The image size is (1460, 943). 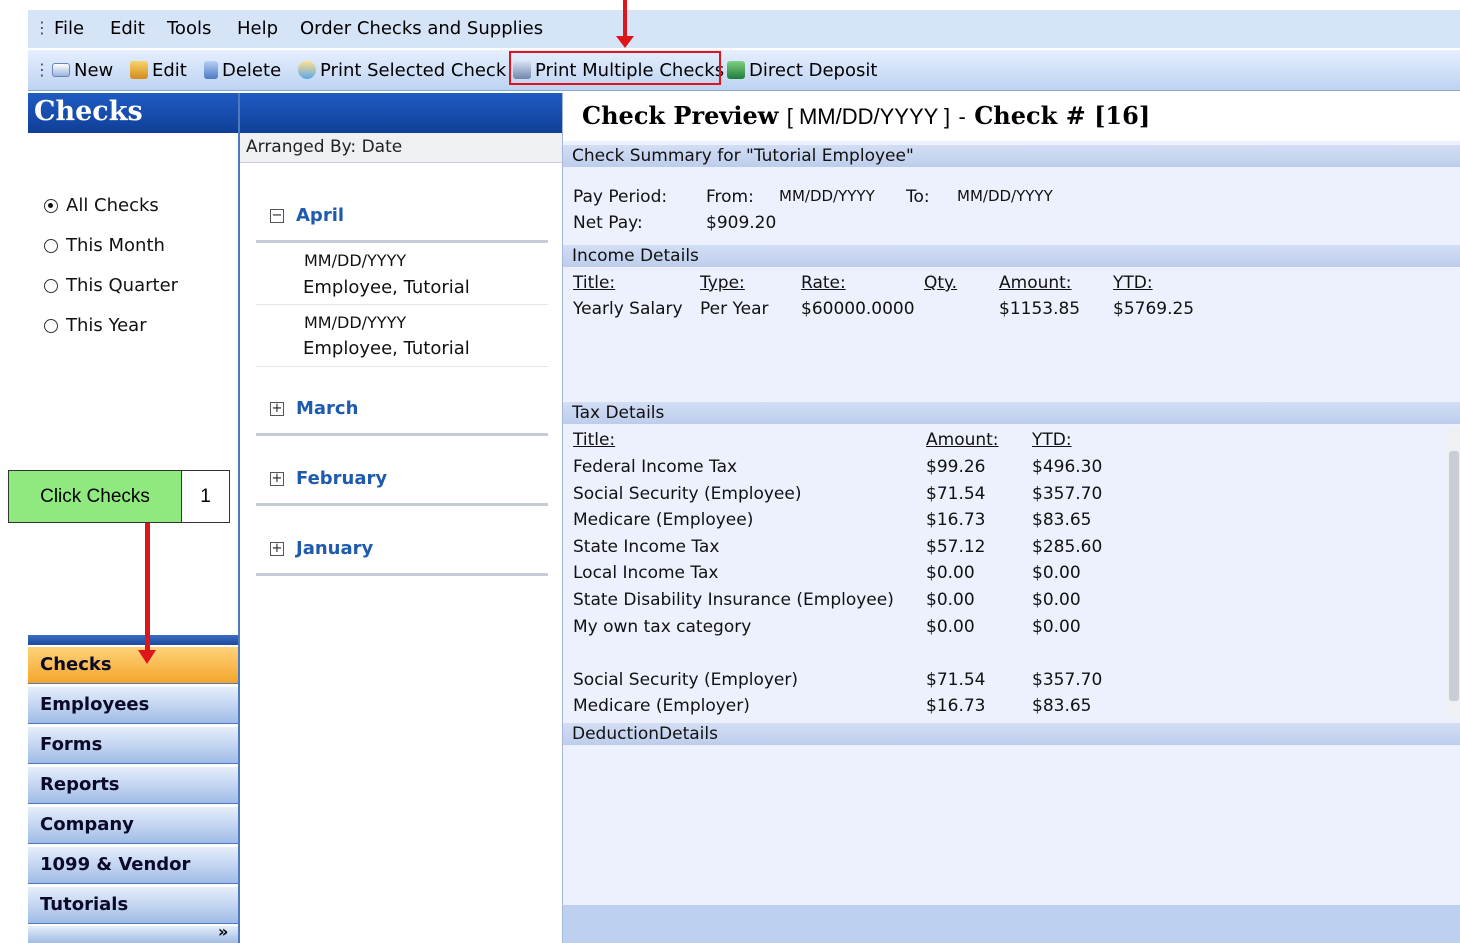 I want to click on filter-all-checks: All Checks, so click(x=101, y=205).